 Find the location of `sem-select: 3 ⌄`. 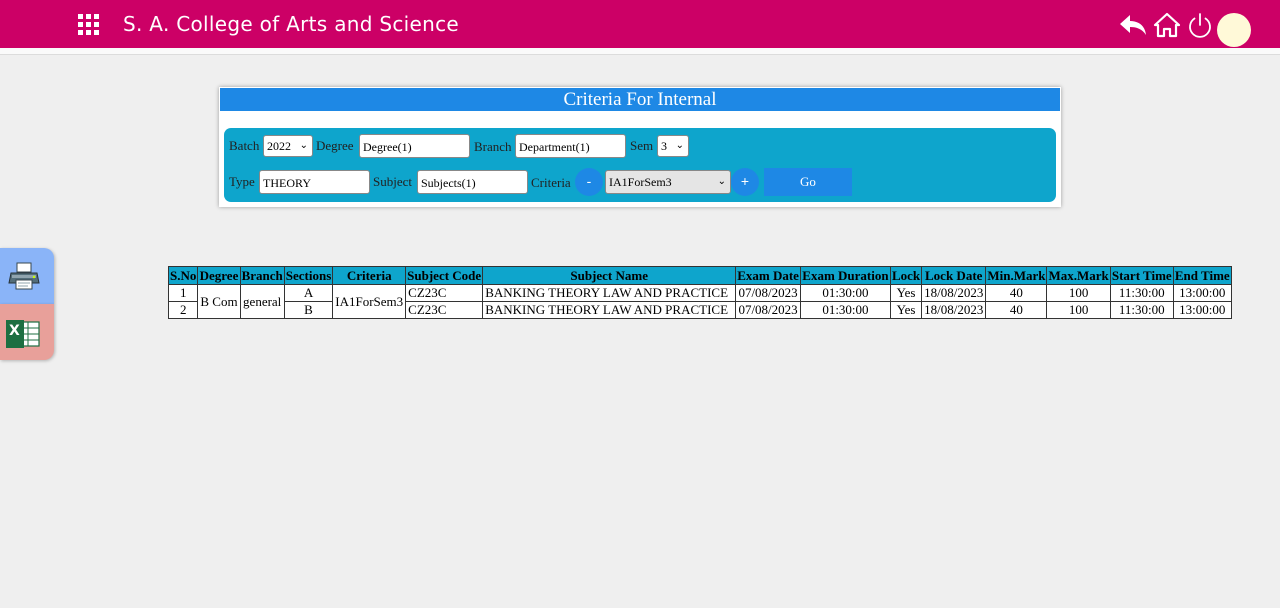

sem-select: 3 ⌄ is located at coordinates (673, 146).